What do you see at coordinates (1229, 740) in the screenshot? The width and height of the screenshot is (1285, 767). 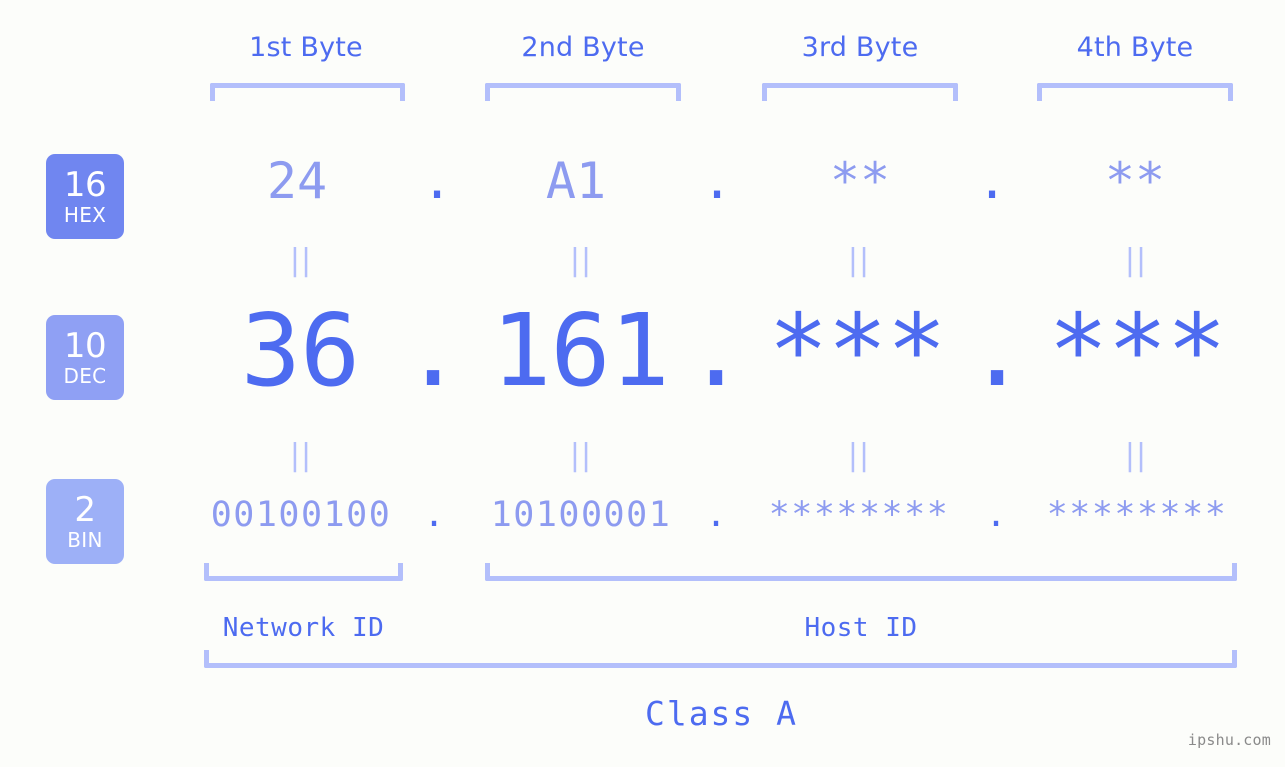 I see `watermark: ipshu.com` at bounding box center [1229, 740].